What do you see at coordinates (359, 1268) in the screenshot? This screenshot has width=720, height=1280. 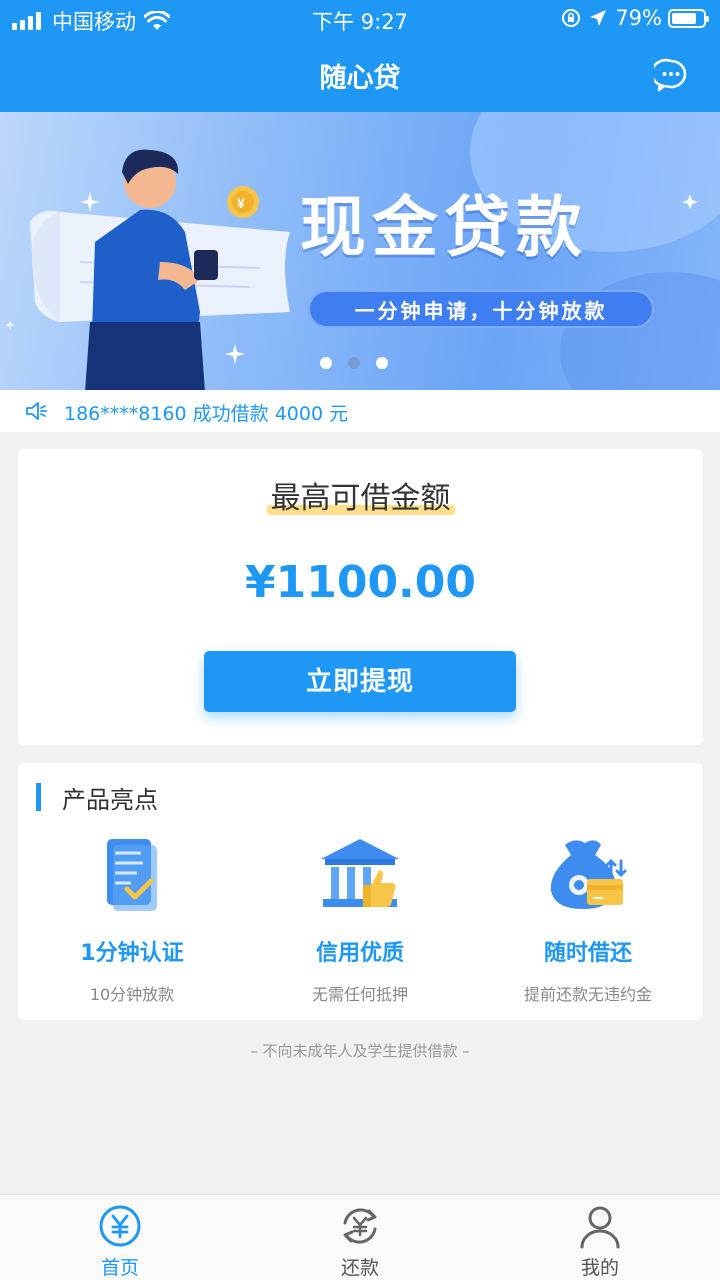 I see `tab-label: 还款` at bounding box center [359, 1268].